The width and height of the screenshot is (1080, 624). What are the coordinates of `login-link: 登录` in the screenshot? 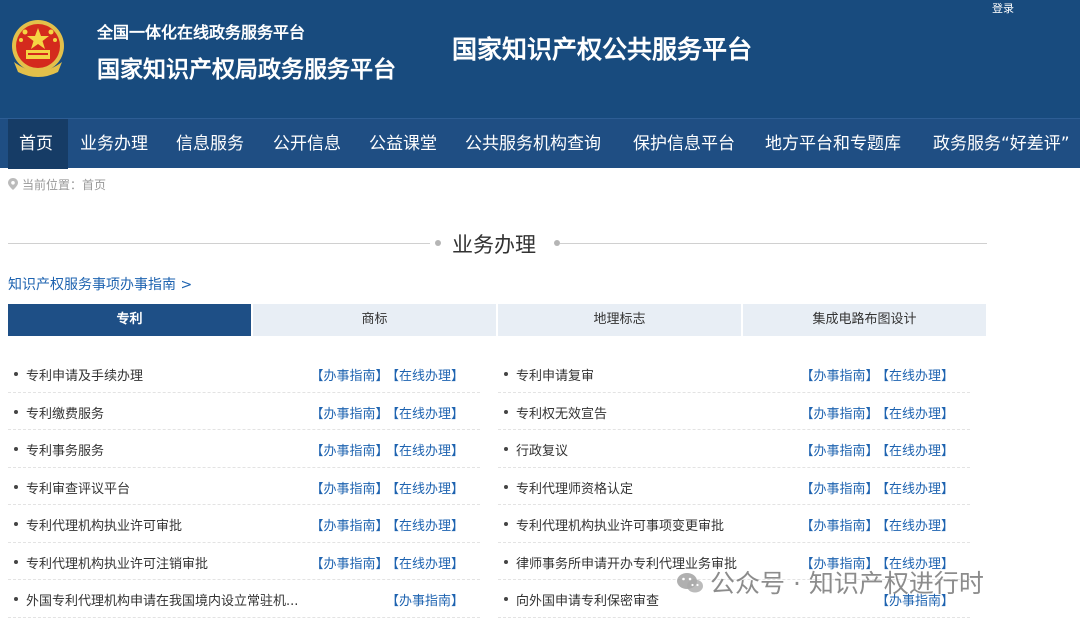 It's located at (1003, 8).